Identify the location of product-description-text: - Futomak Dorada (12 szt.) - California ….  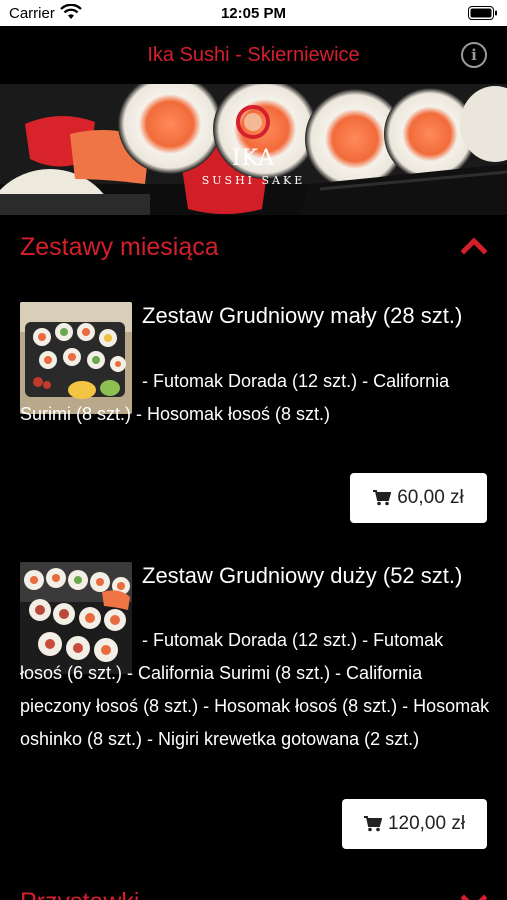
(235, 397).